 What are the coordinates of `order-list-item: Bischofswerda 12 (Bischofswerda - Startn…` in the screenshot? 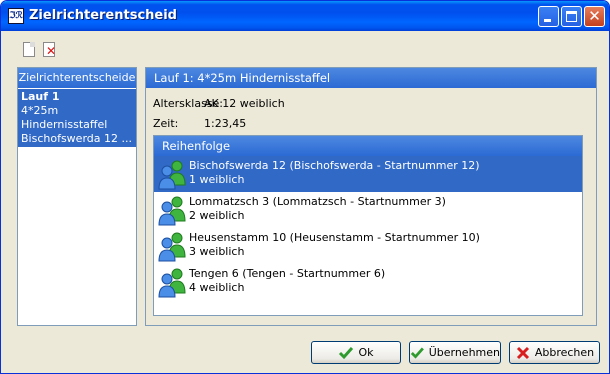 It's located at (368, 174).